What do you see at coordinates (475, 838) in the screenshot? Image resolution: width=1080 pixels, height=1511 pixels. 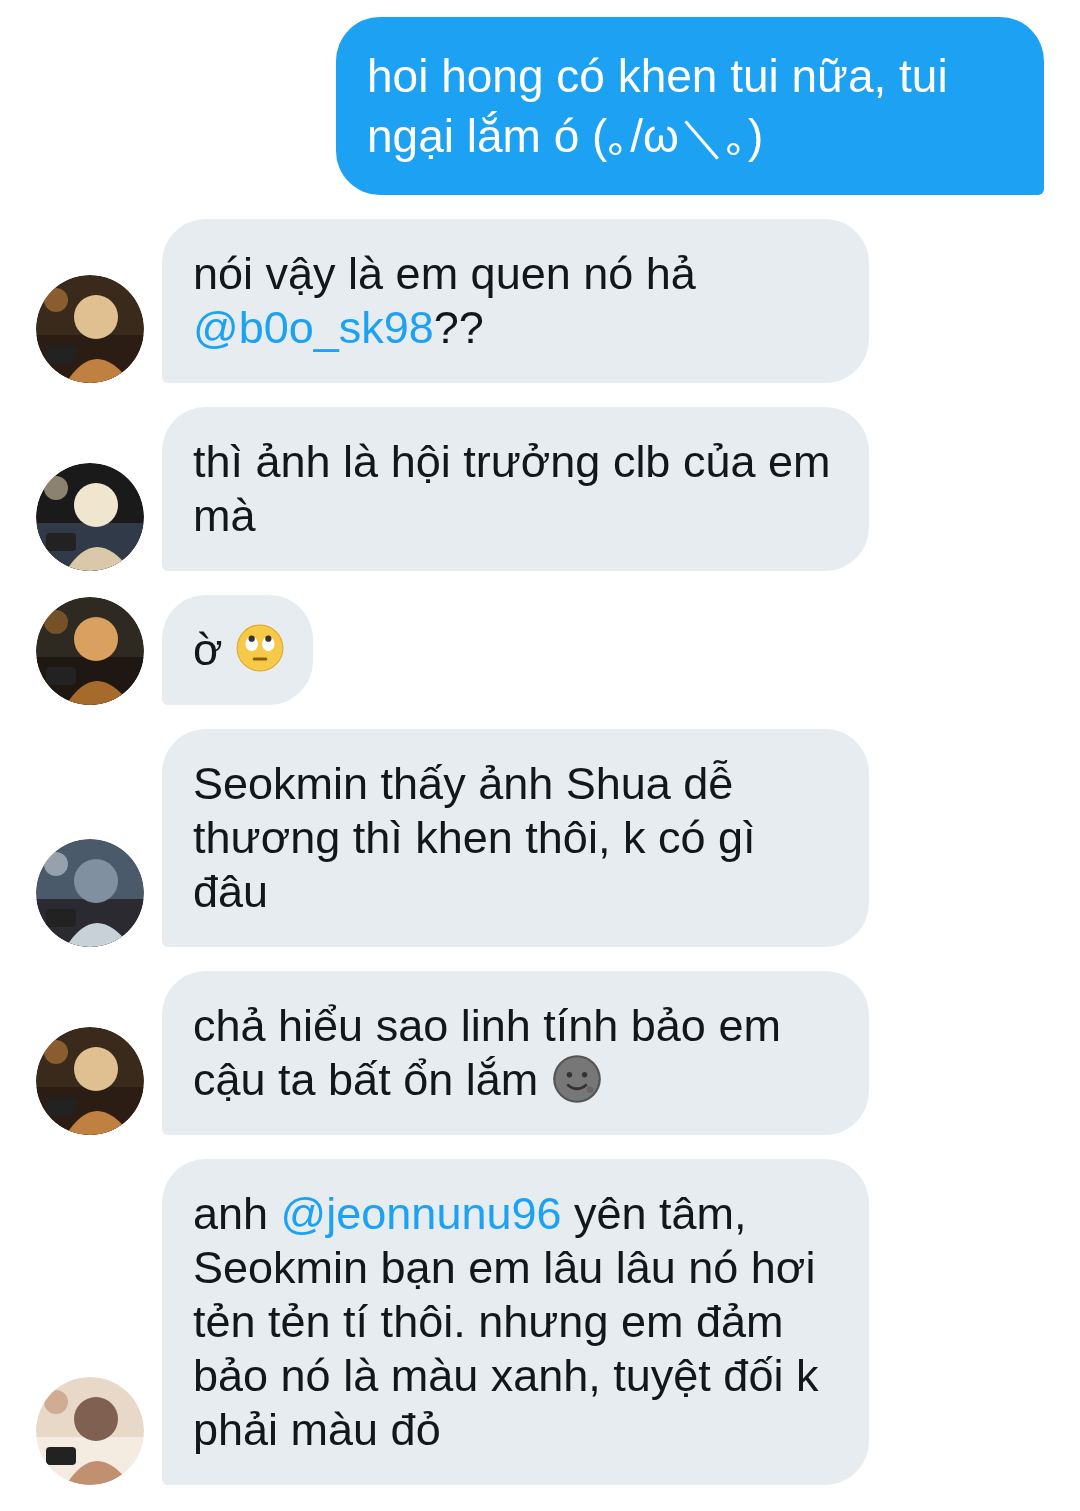 I see `message-text: Seokmin thấy ảnh Shua dễ thương thì khen thôi, k có gì đâu` at bounding box center [475, 838].